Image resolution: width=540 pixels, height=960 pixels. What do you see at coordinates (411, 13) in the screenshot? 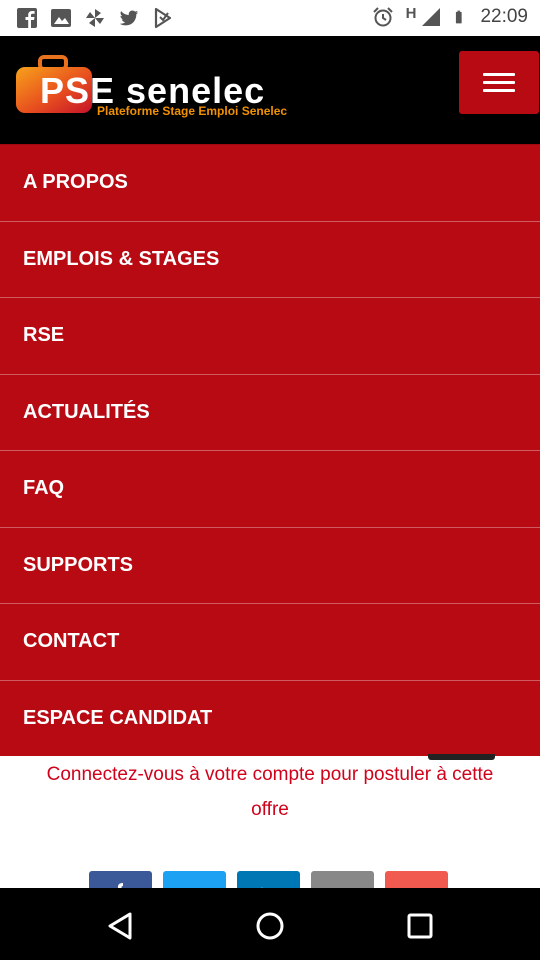
I see `network-type-label: H` at bounding box center [411, 13].